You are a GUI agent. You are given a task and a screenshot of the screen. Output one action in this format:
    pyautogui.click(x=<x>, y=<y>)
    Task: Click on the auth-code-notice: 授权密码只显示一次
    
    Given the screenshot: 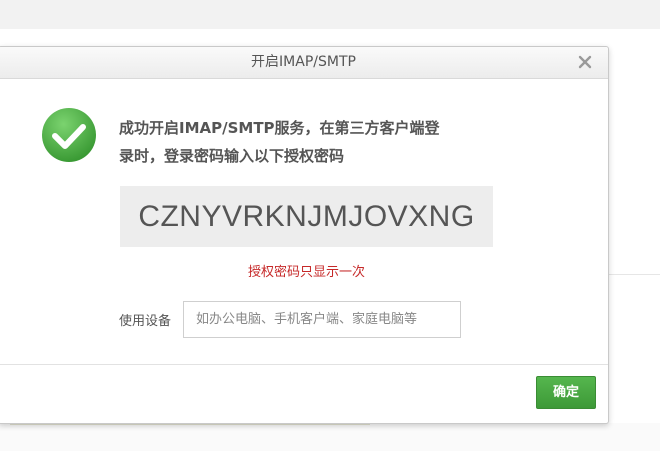 What is the action you would take?
    pyautogui.click(x=306, y=272)
    